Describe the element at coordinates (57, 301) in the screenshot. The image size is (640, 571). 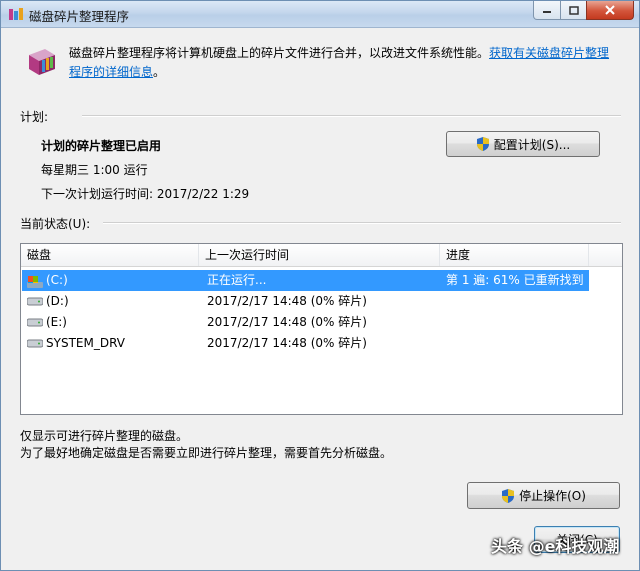
I see `disk-name: (D:)` at that location.